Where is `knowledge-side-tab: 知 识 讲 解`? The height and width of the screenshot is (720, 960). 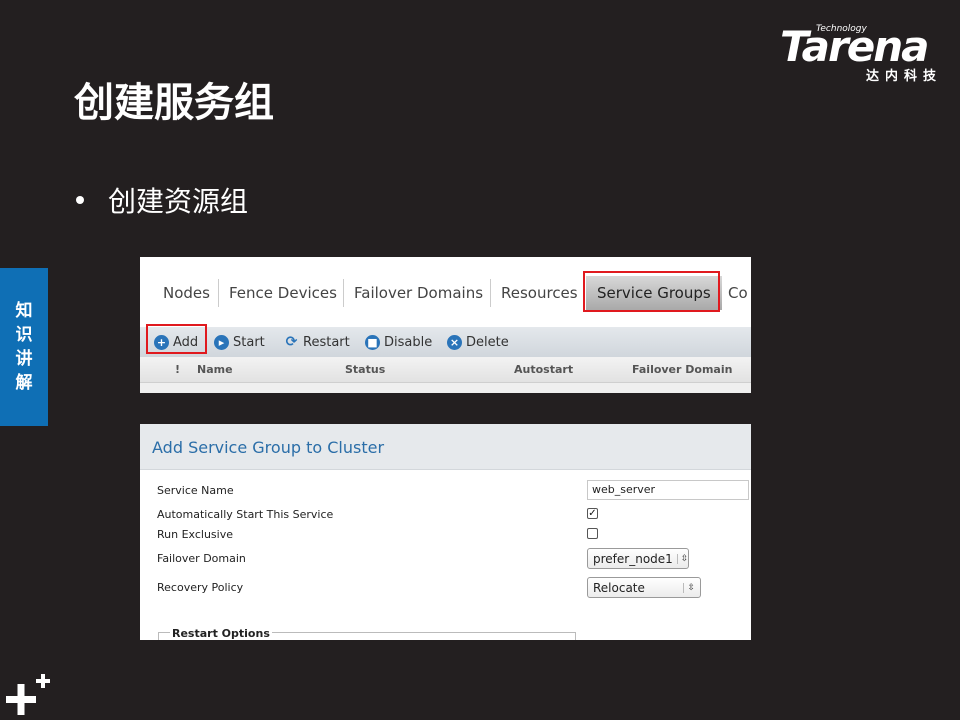 knowledge-side-tab: 知 识 讲 解 is located at coordinates (24, 347).